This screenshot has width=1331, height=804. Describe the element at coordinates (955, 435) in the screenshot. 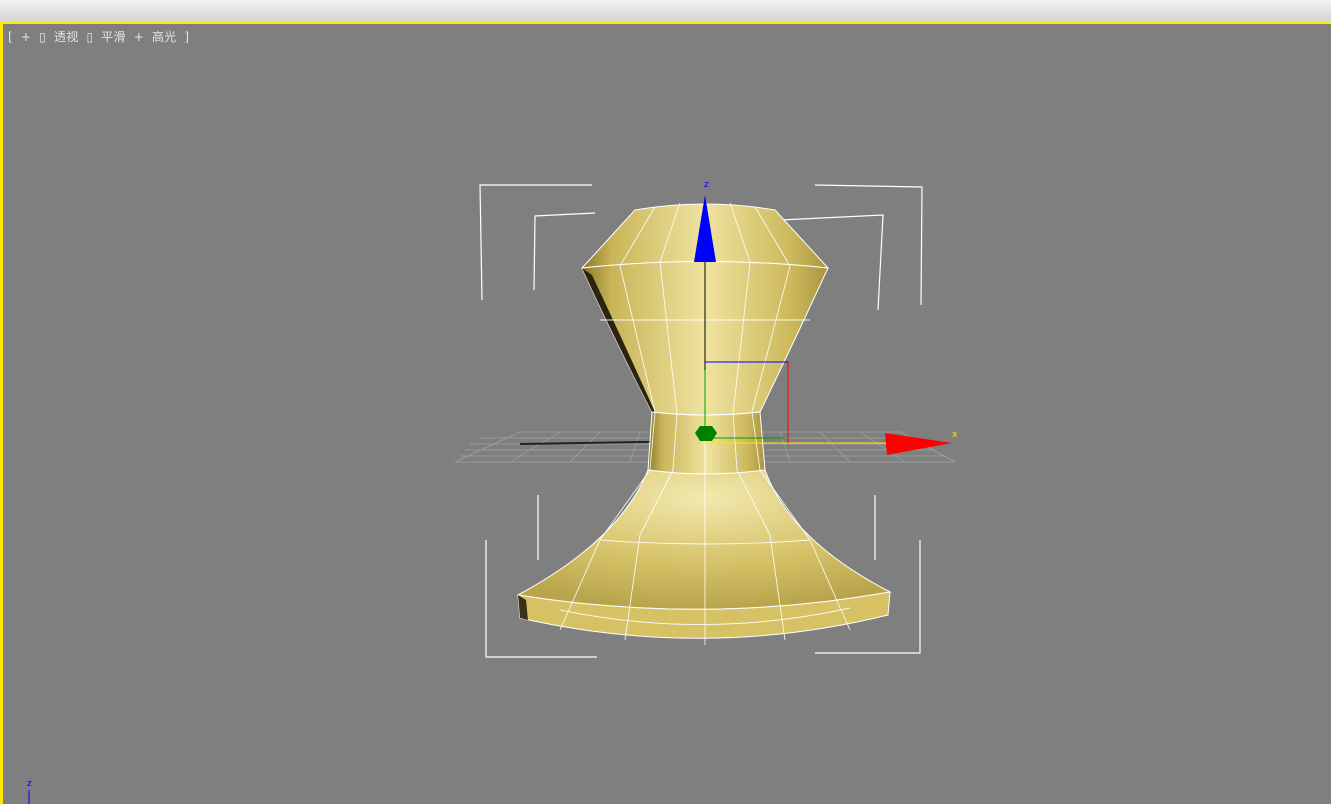

I see `gizmo-x-label: x` at that location.